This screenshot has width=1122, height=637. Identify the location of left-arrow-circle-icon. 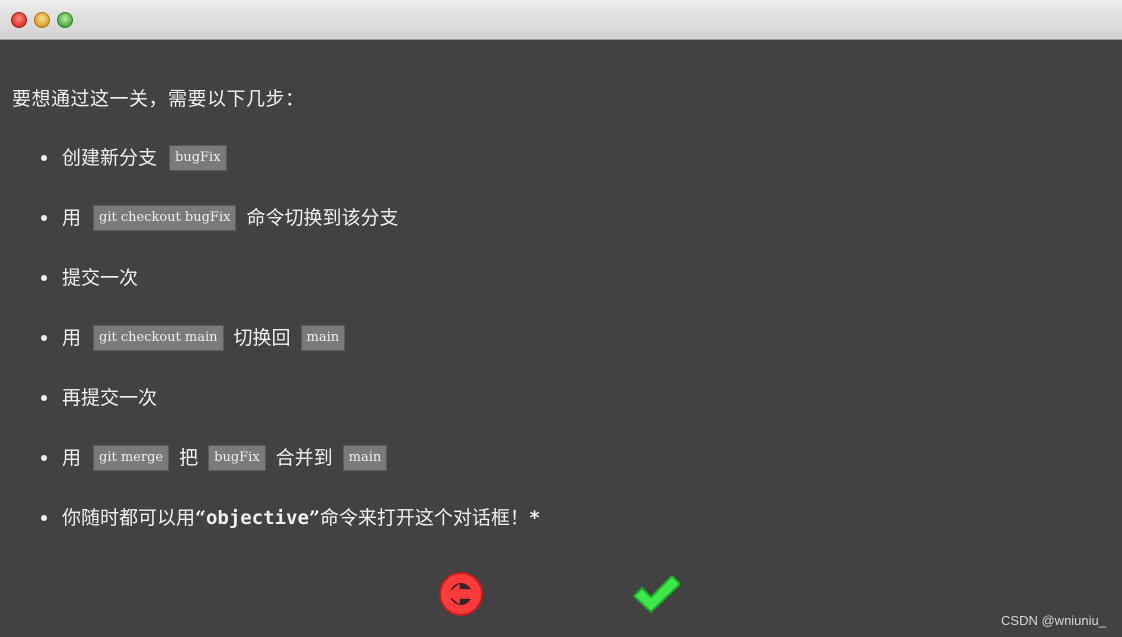
(461, 594).